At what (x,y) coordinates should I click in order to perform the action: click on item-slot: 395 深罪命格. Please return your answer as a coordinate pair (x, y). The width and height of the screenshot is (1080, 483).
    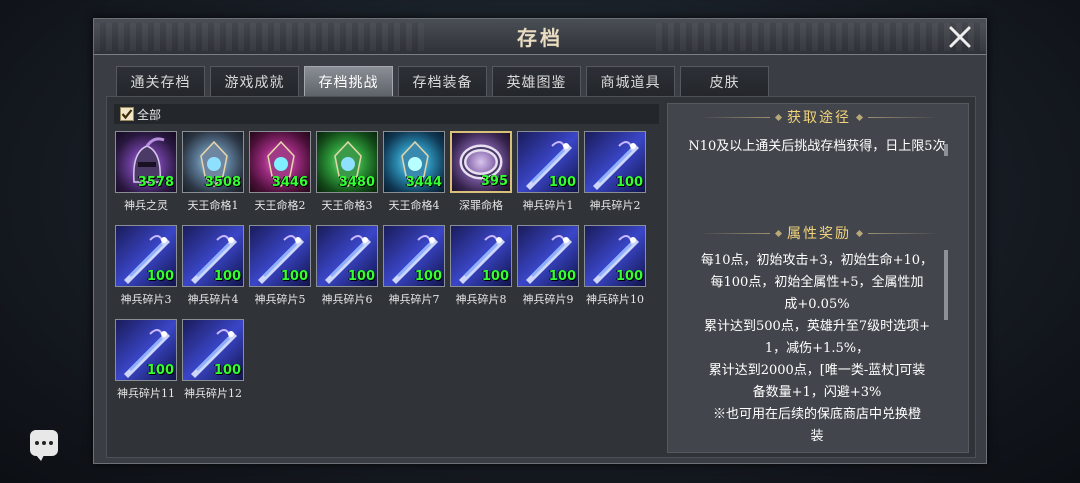
    Looking at the image, I should click on (481, 172).